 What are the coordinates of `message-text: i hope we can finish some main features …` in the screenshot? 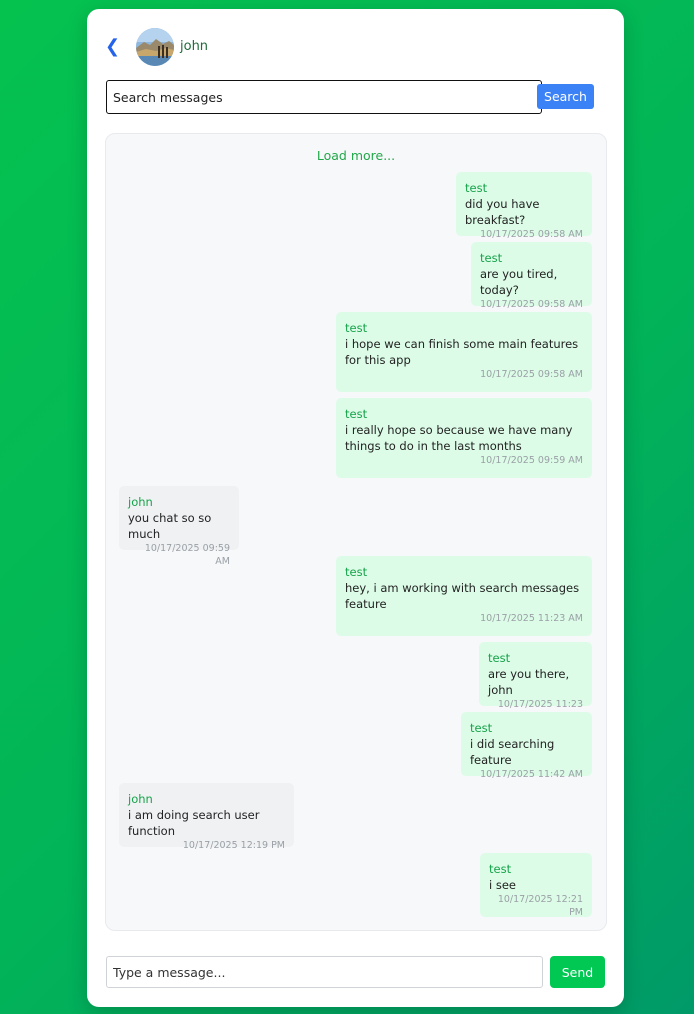 It's located at (462, 352).